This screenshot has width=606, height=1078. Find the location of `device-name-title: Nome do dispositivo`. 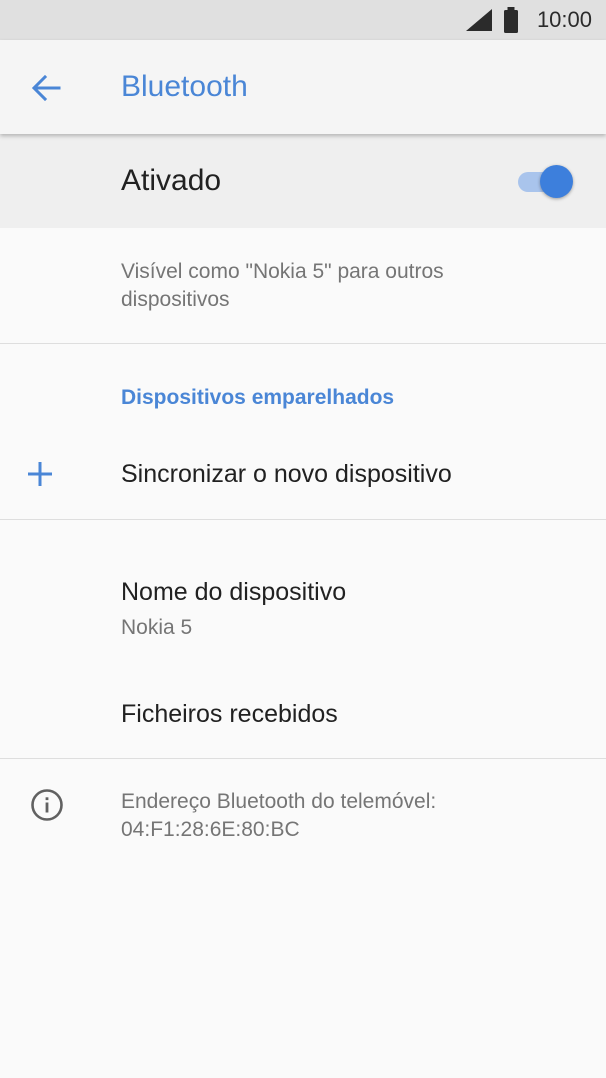

device-name-title: Nome do dispositivo is located at coordinates (234, 592).